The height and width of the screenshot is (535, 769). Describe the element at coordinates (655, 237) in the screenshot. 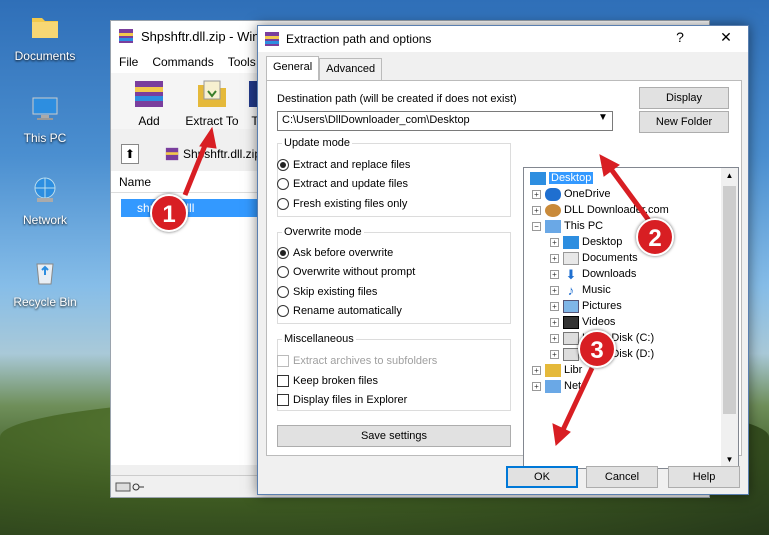

I see `step-badge-2: 2` at that location.